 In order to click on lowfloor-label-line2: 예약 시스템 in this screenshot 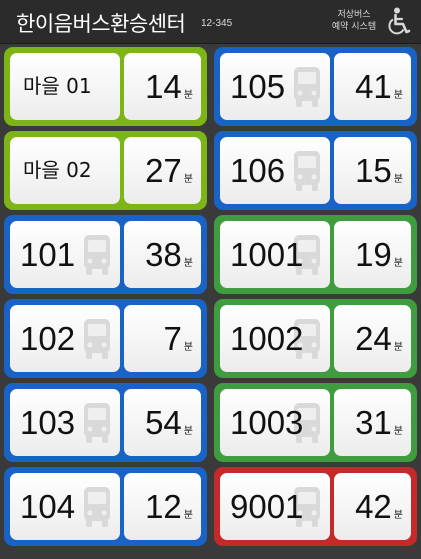, I will do `click(354, 27)`.